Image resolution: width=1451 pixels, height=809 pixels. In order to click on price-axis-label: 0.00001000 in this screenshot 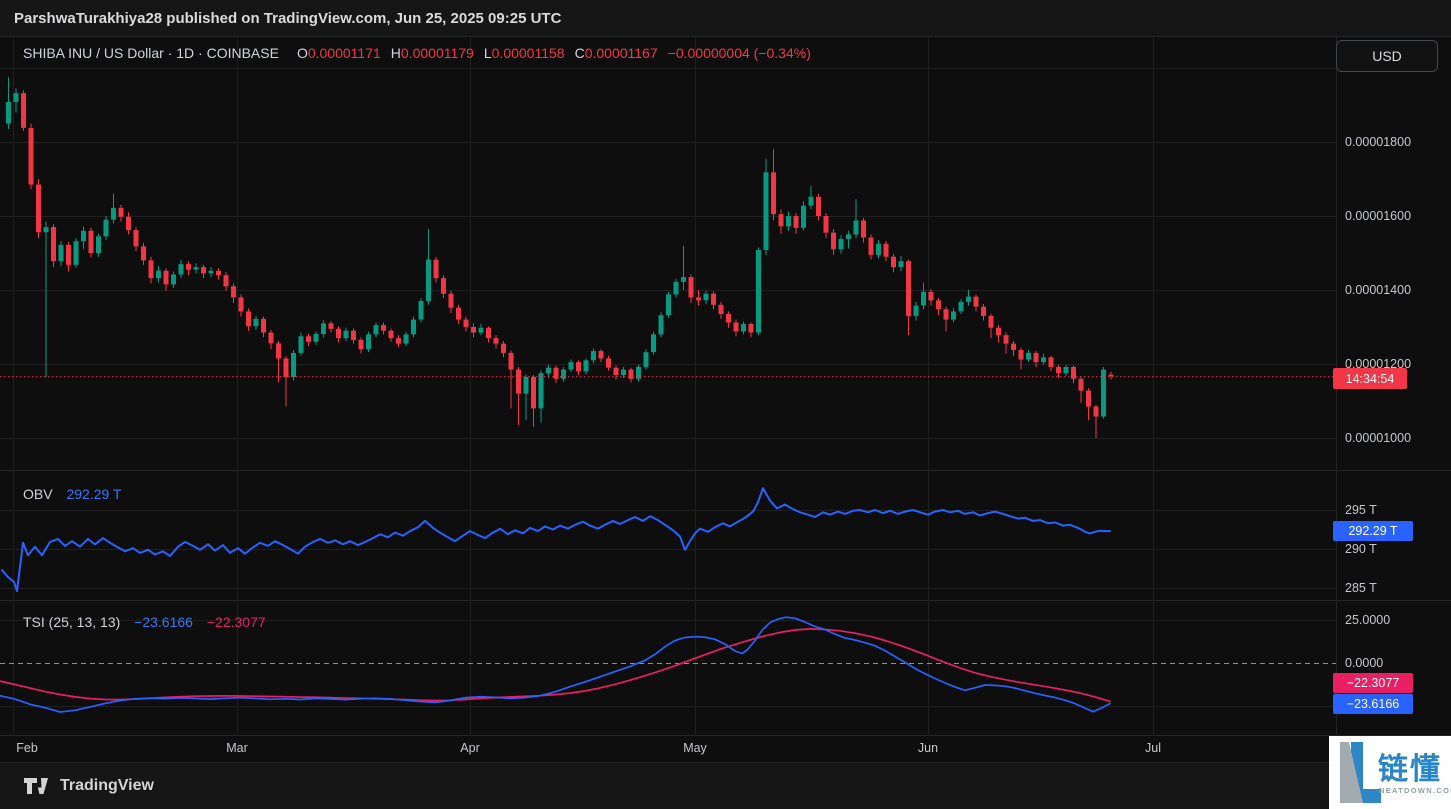, I will do `click(1378, 438)`.